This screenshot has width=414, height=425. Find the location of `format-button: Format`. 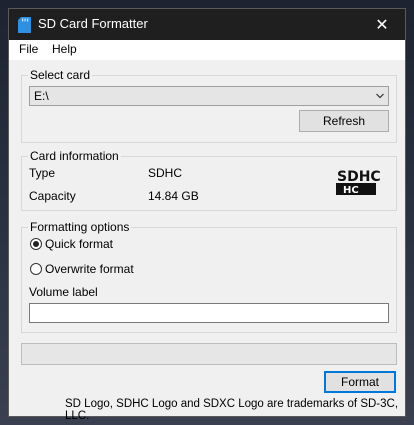

format-button: Format is located at coordinates (360, 382).